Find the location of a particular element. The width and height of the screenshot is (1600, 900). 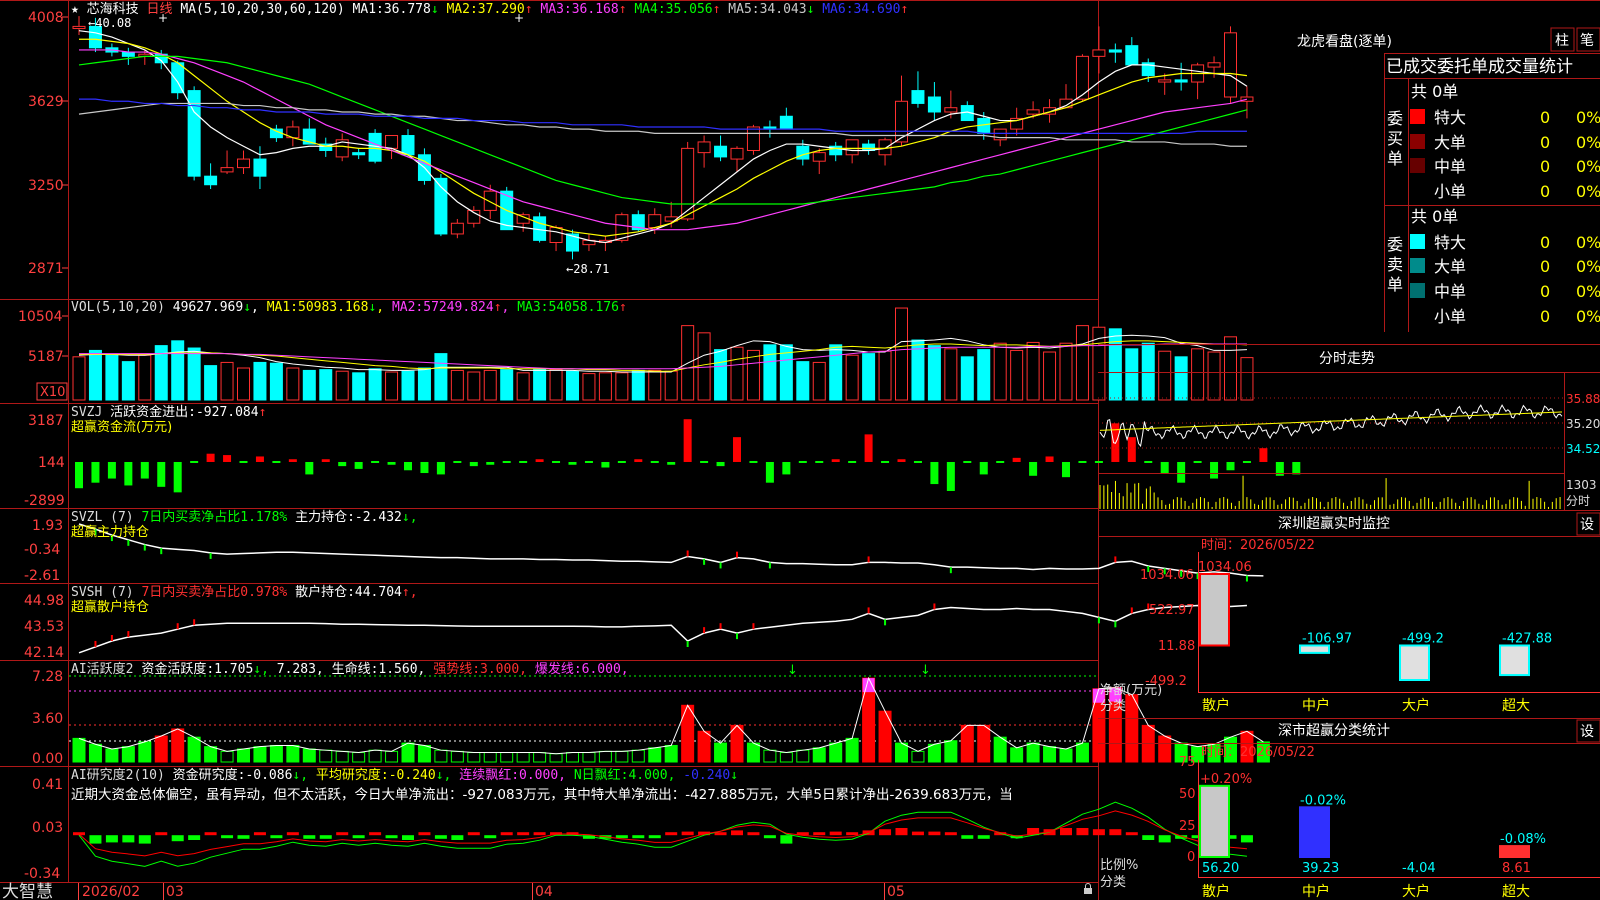

category-value-label: 39.23 is located at coordinates (1320, 868).